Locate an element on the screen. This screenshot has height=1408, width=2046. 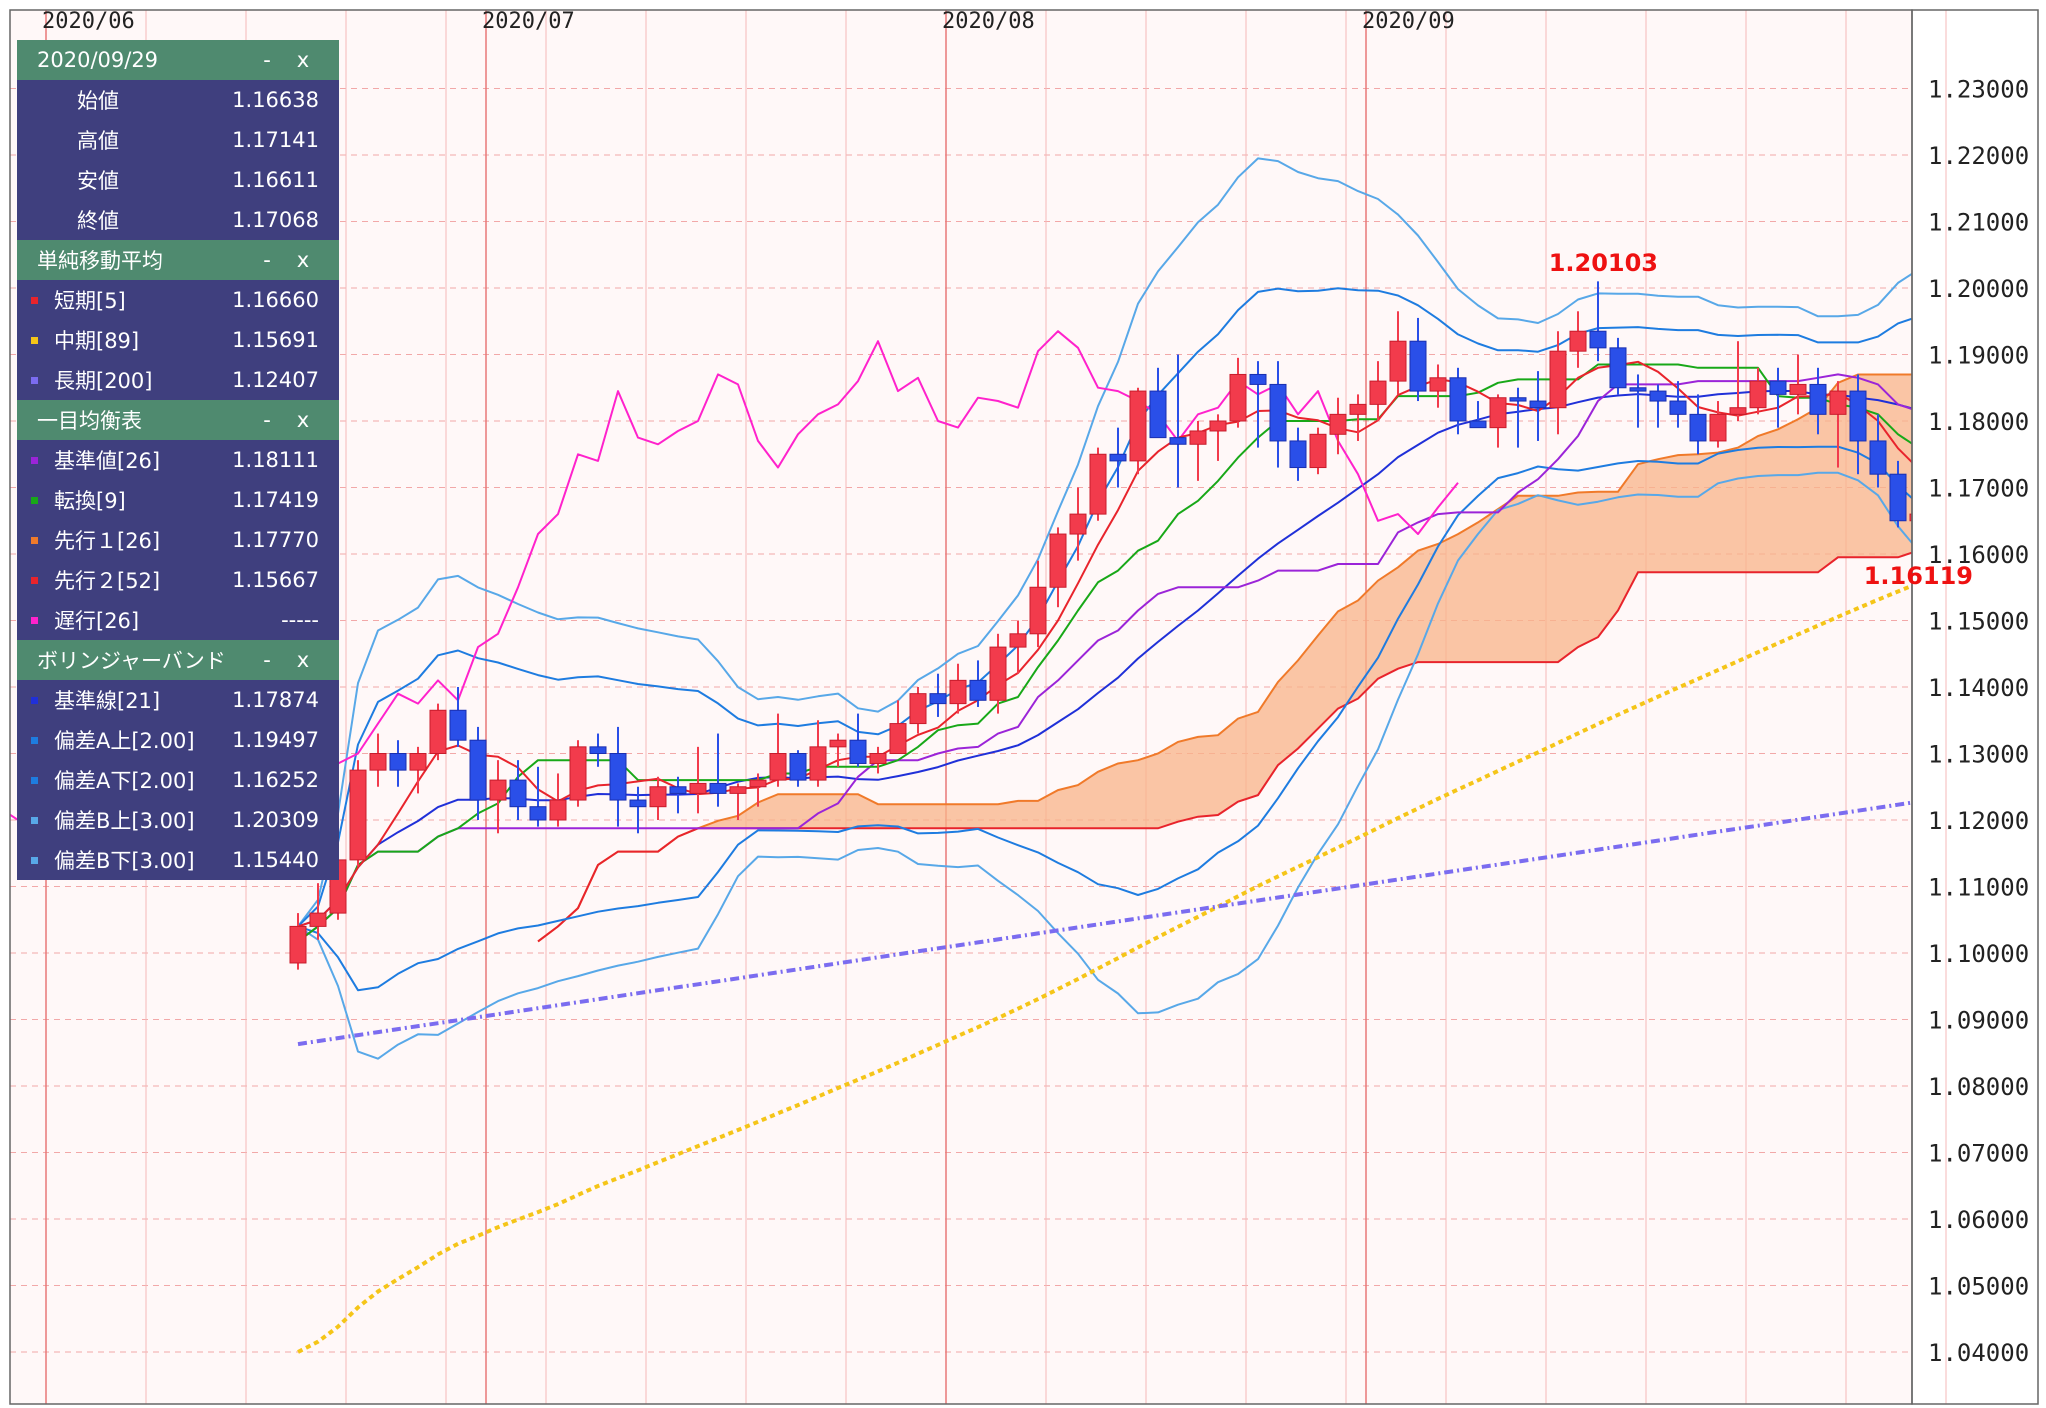
y-tick-label: 1.15000 is located at coordinates (1978, 622).